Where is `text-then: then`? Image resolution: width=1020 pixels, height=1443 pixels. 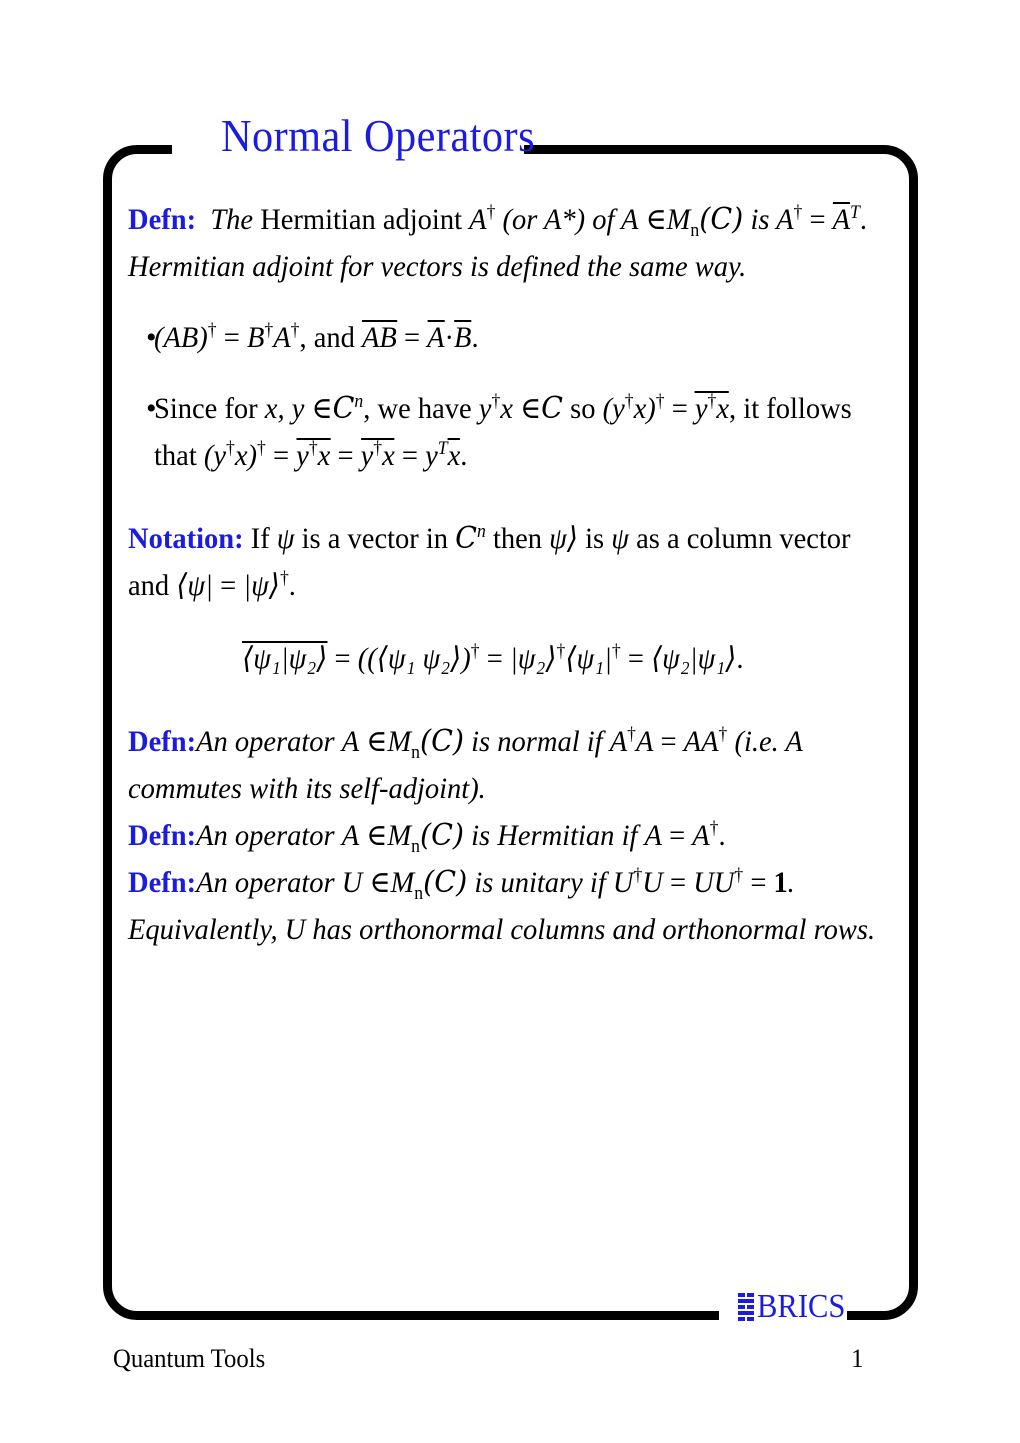
text-then: then is located at coordinates (517, 538).